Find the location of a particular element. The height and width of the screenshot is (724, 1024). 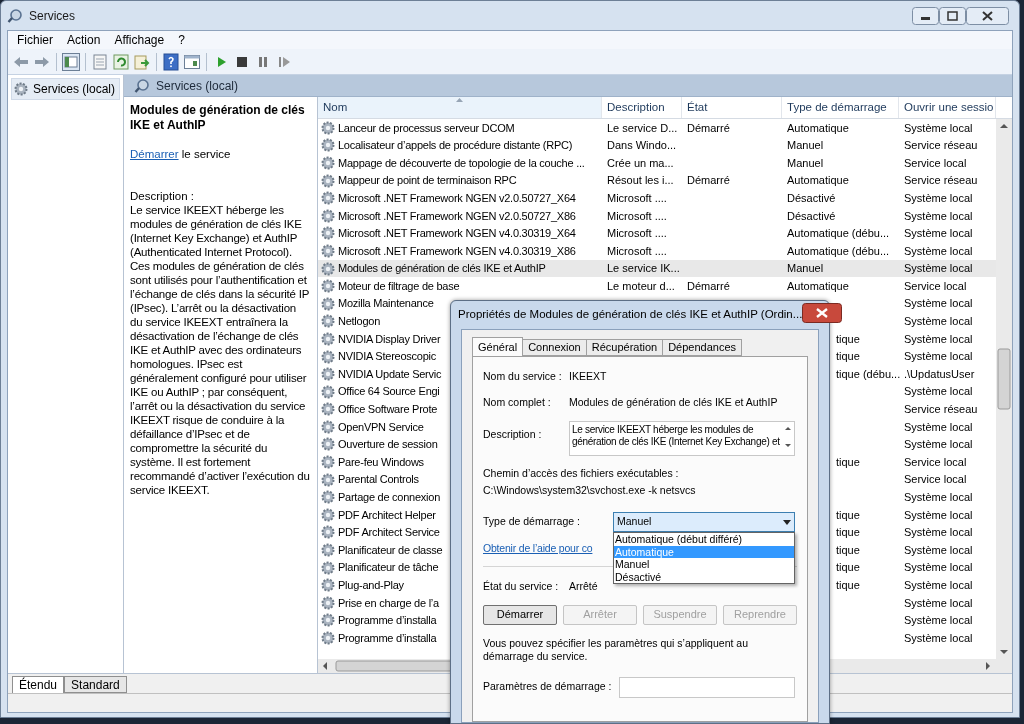

service-name-cell-text: Pare-feu Windows is located at coordinates (381, 462).